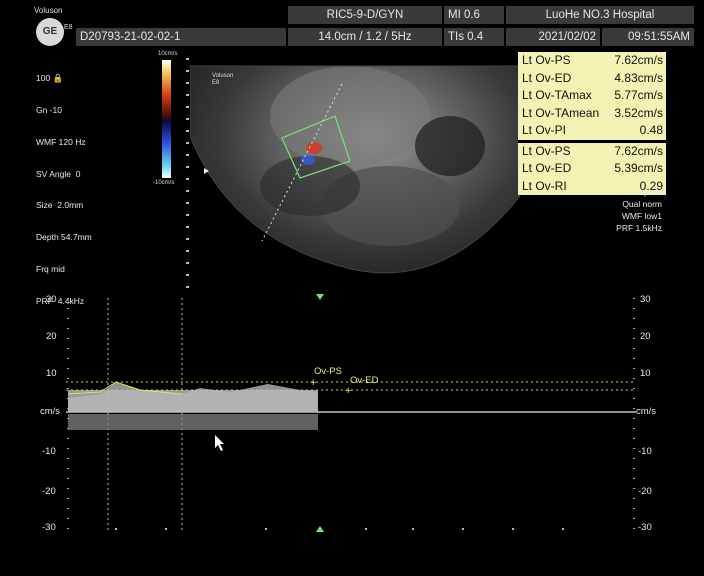 The image size is (704, 576). What do you see at coordinates (365, 37) in the screenshot?
I see `imaging-params: 14.0cm / 1.2 / 5Hz` at bounding box center [365, 37].